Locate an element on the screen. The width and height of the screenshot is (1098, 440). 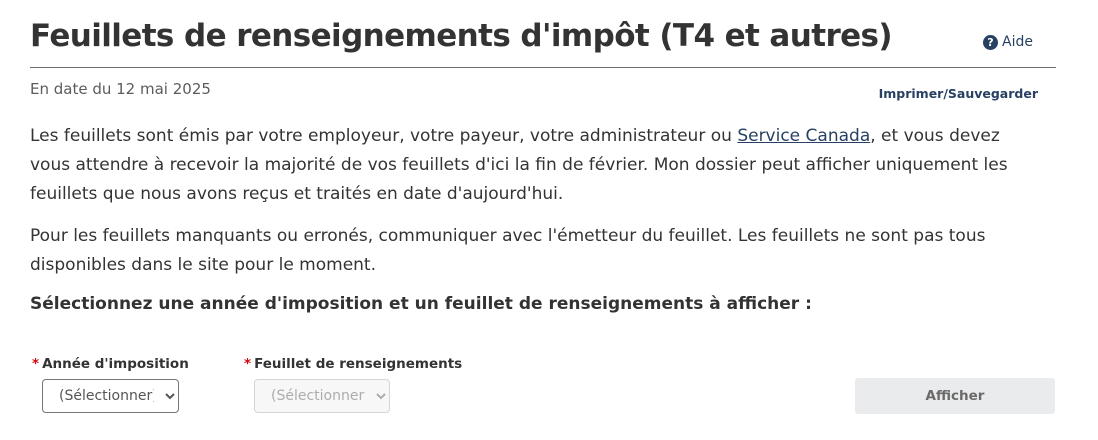
help-link: ? Aide is located at coordinates (1008, 42).